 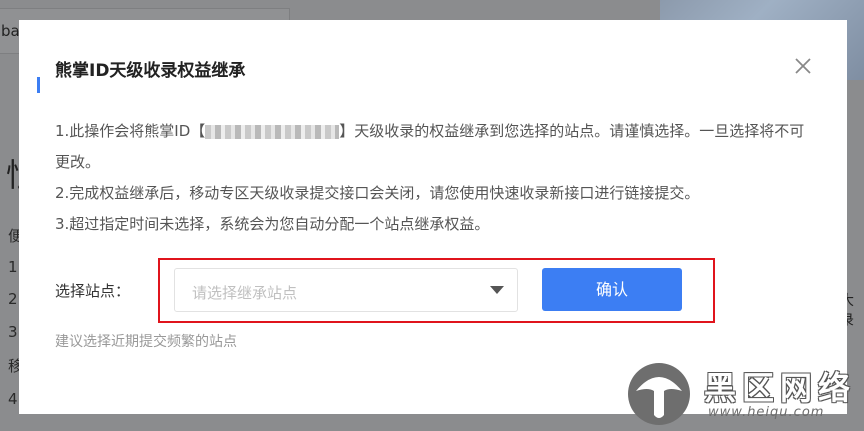 I want to click on confirm-button: 确认, so click(x=612, y=289).